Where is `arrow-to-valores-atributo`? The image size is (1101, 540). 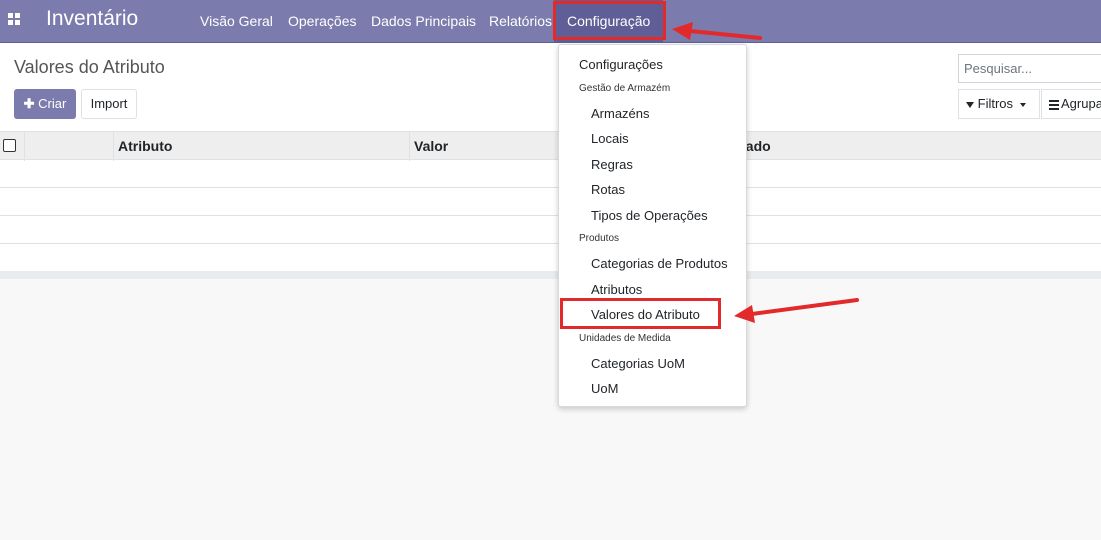
arrow-to-valores-atributo is located at coordinates (796, 310).